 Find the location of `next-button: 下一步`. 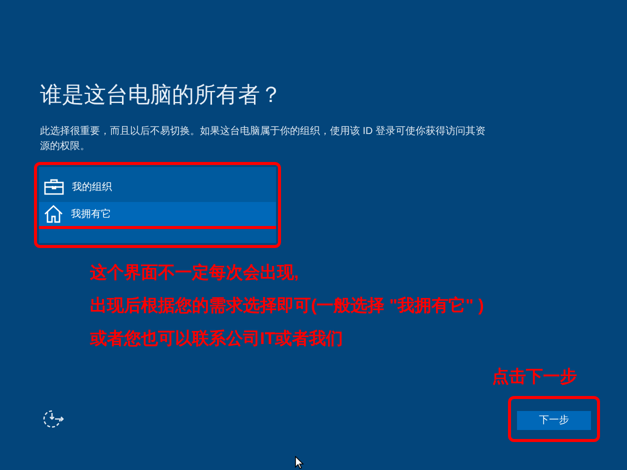

next-button: 下一步 is located at coordinates (554, 420).